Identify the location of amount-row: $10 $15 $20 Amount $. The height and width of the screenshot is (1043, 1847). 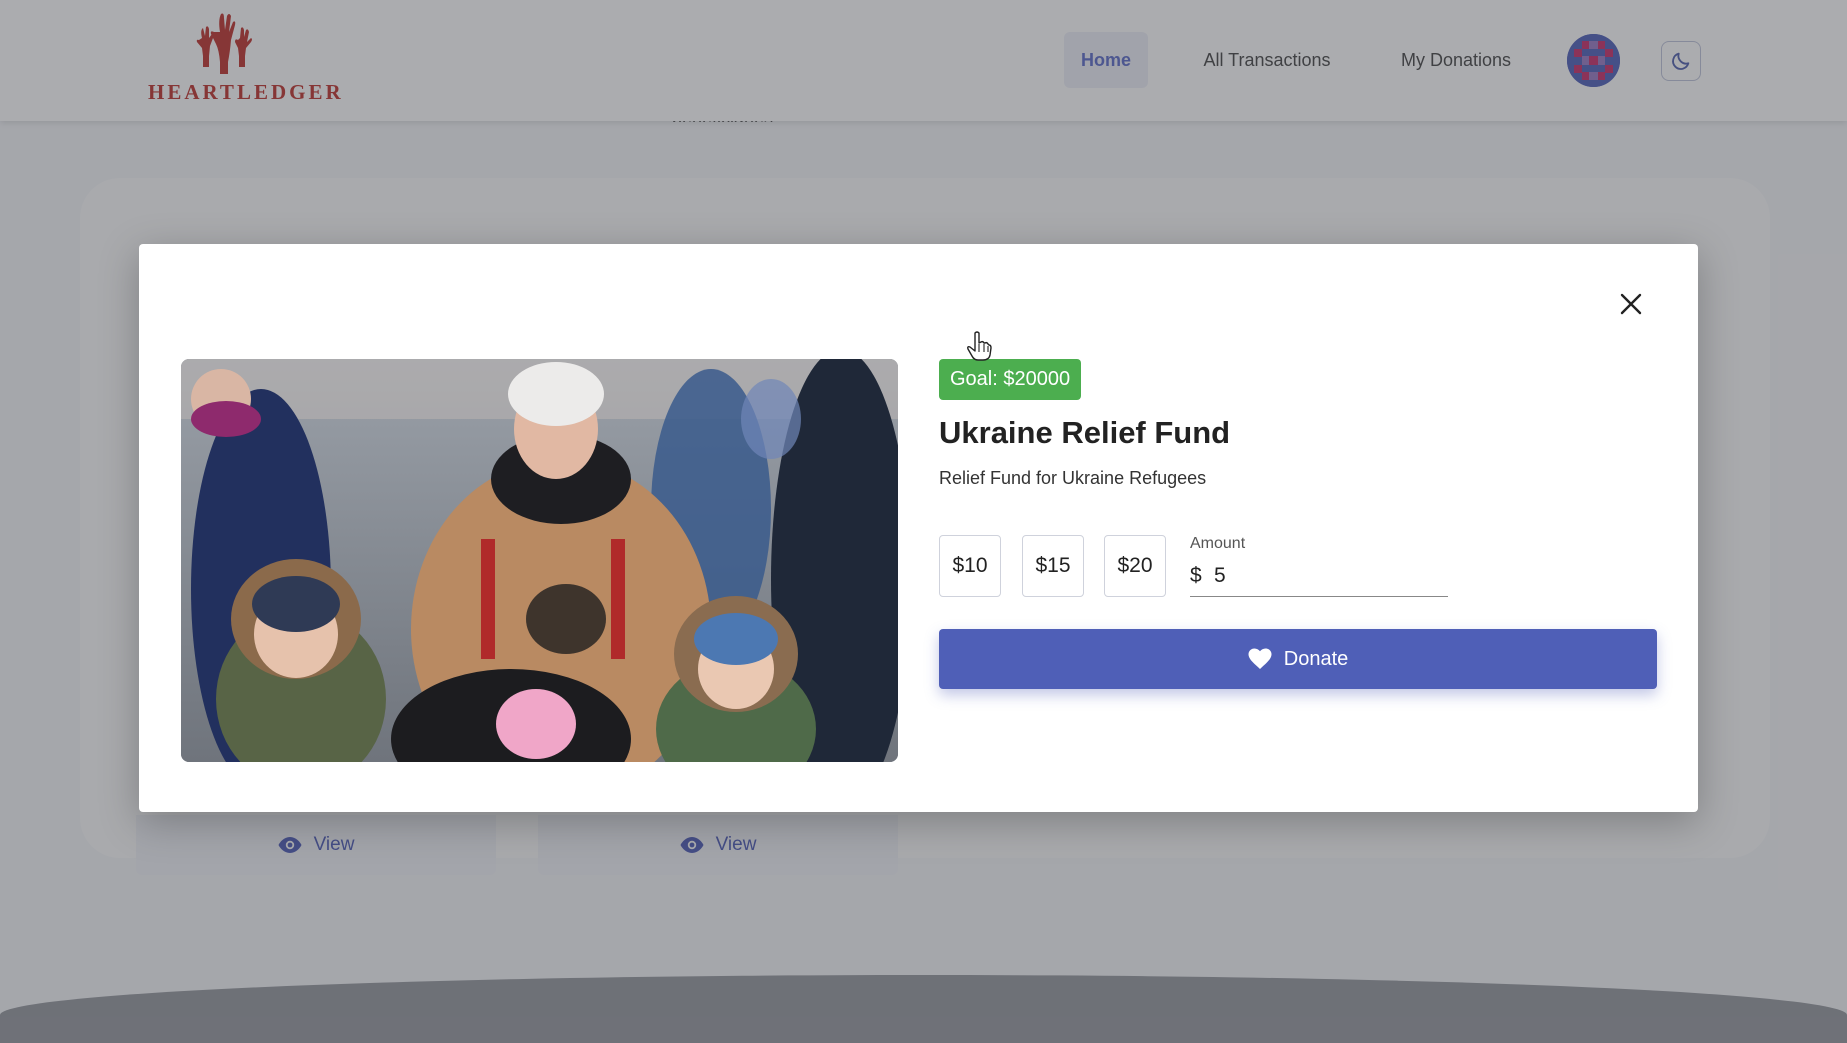
(1298, 567).